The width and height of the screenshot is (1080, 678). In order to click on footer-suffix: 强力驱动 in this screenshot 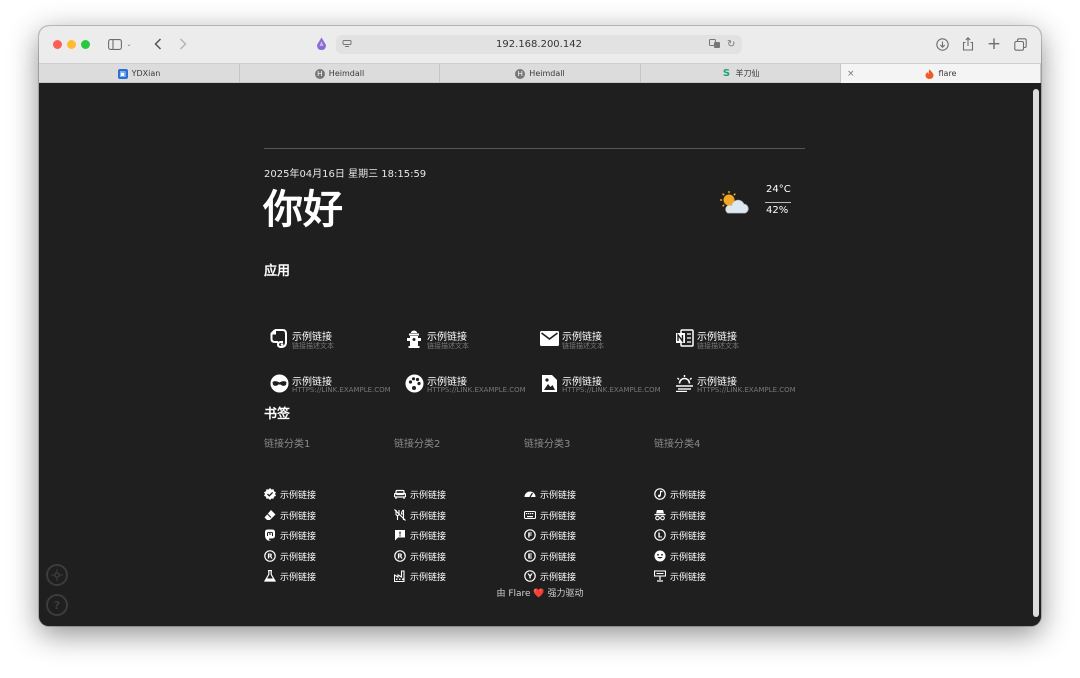, I will do `click(565, 594)`.